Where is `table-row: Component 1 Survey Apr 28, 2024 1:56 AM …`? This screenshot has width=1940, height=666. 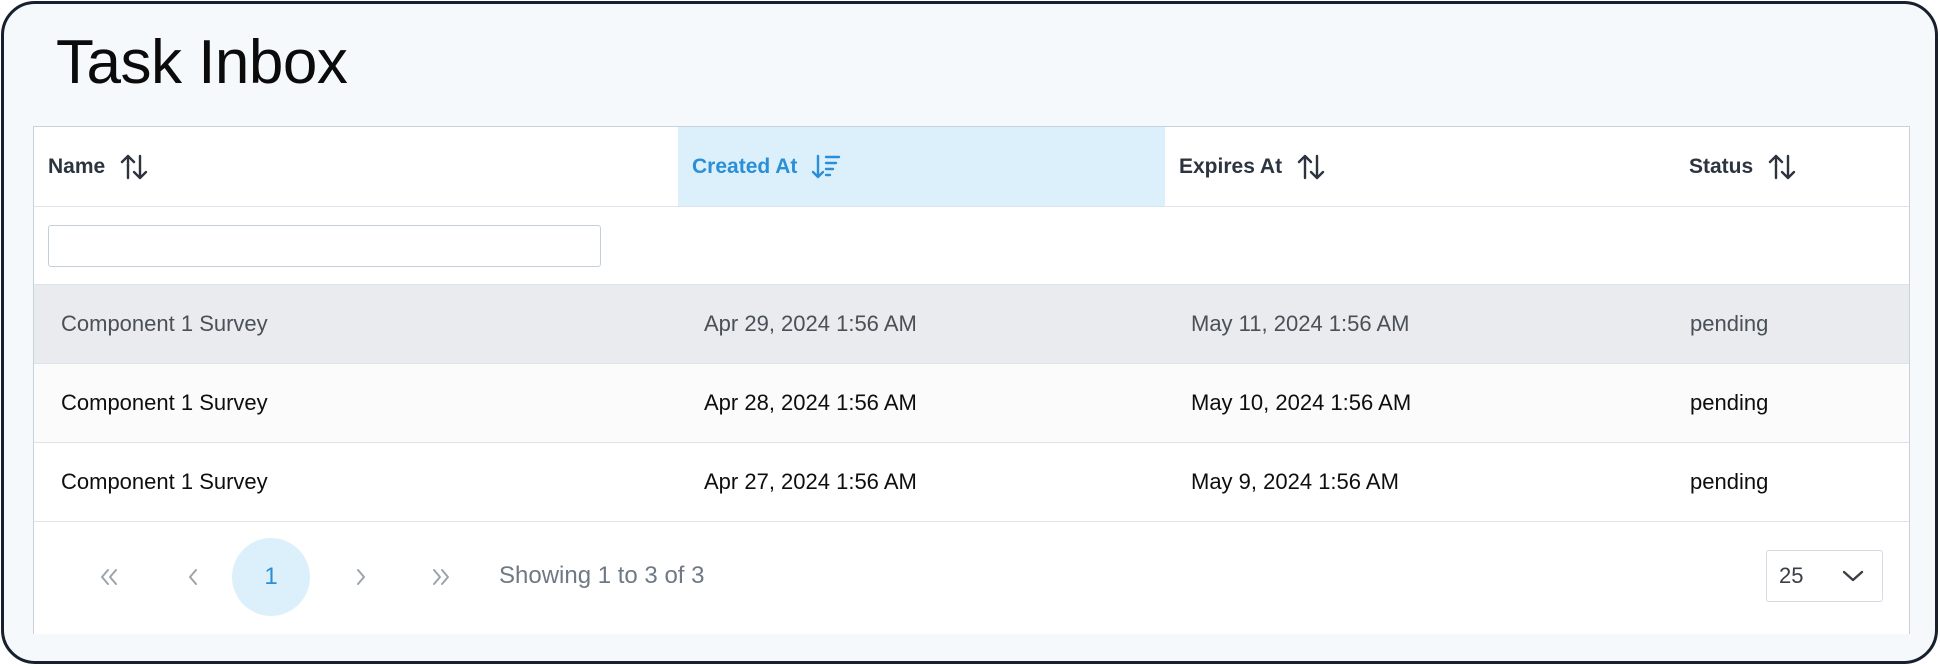
table-row: Component 1 Survey Apr 28, 2024 1:56 AM … is located at coordinates (971, 403).